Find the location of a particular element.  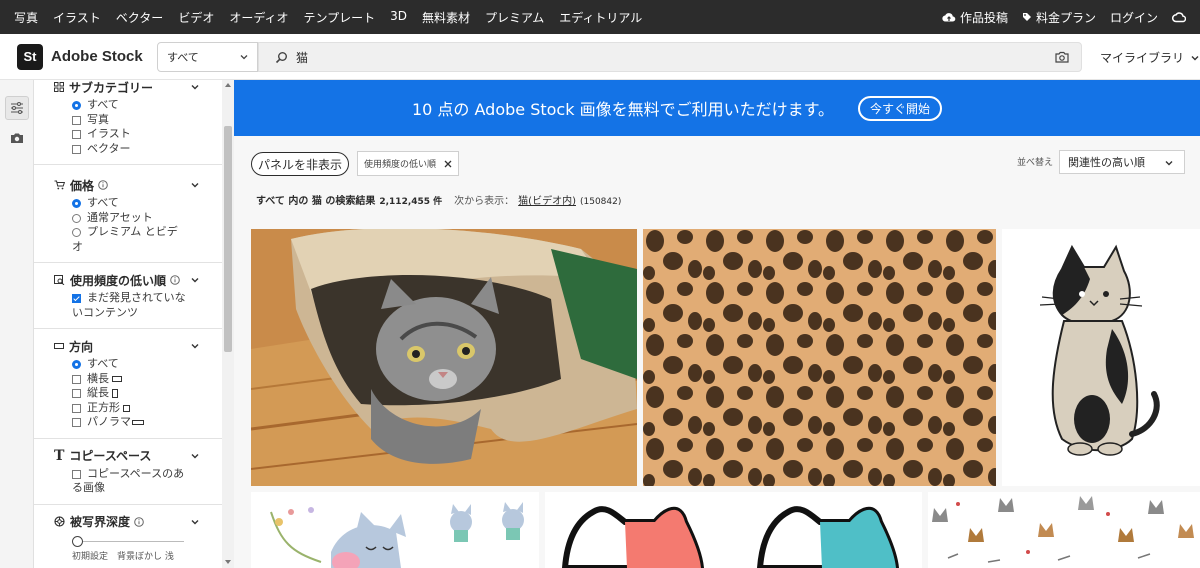

orientation-all: すべて is located at coordinates (128, 364).